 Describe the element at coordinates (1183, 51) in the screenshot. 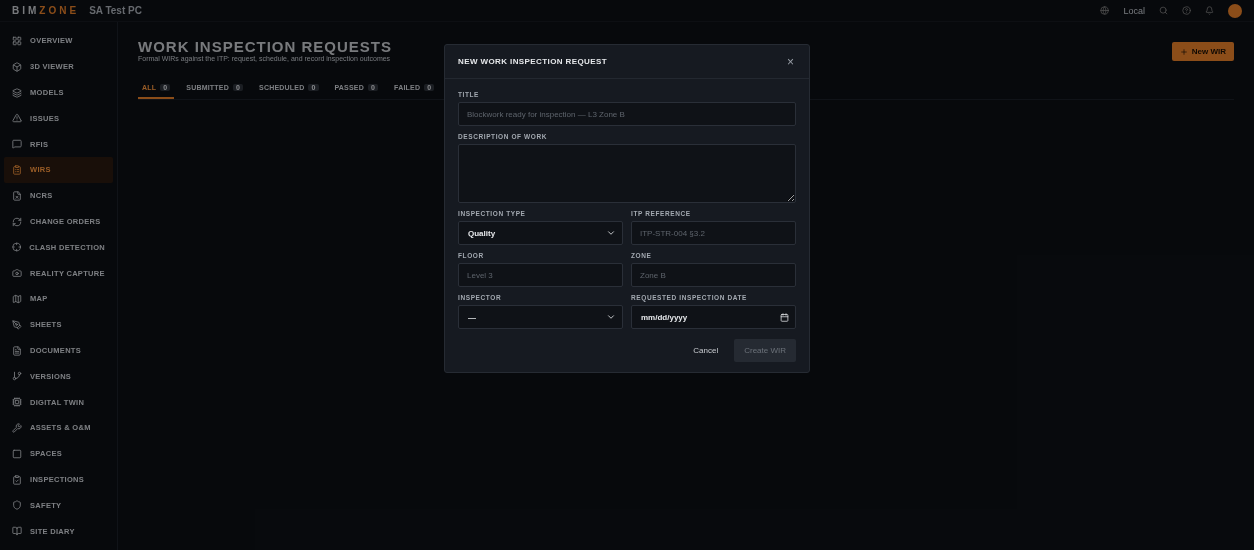

I see `plus-icon` at that location.